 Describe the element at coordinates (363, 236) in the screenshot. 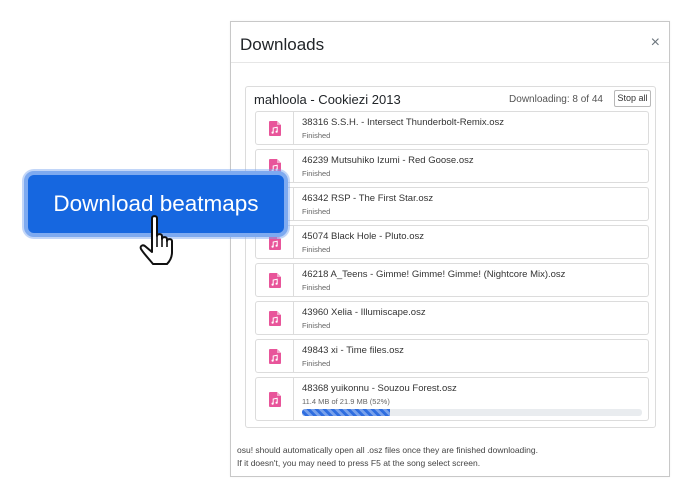

I see `file-name: 45074 Black Hole - Pluto.osz` at that location.